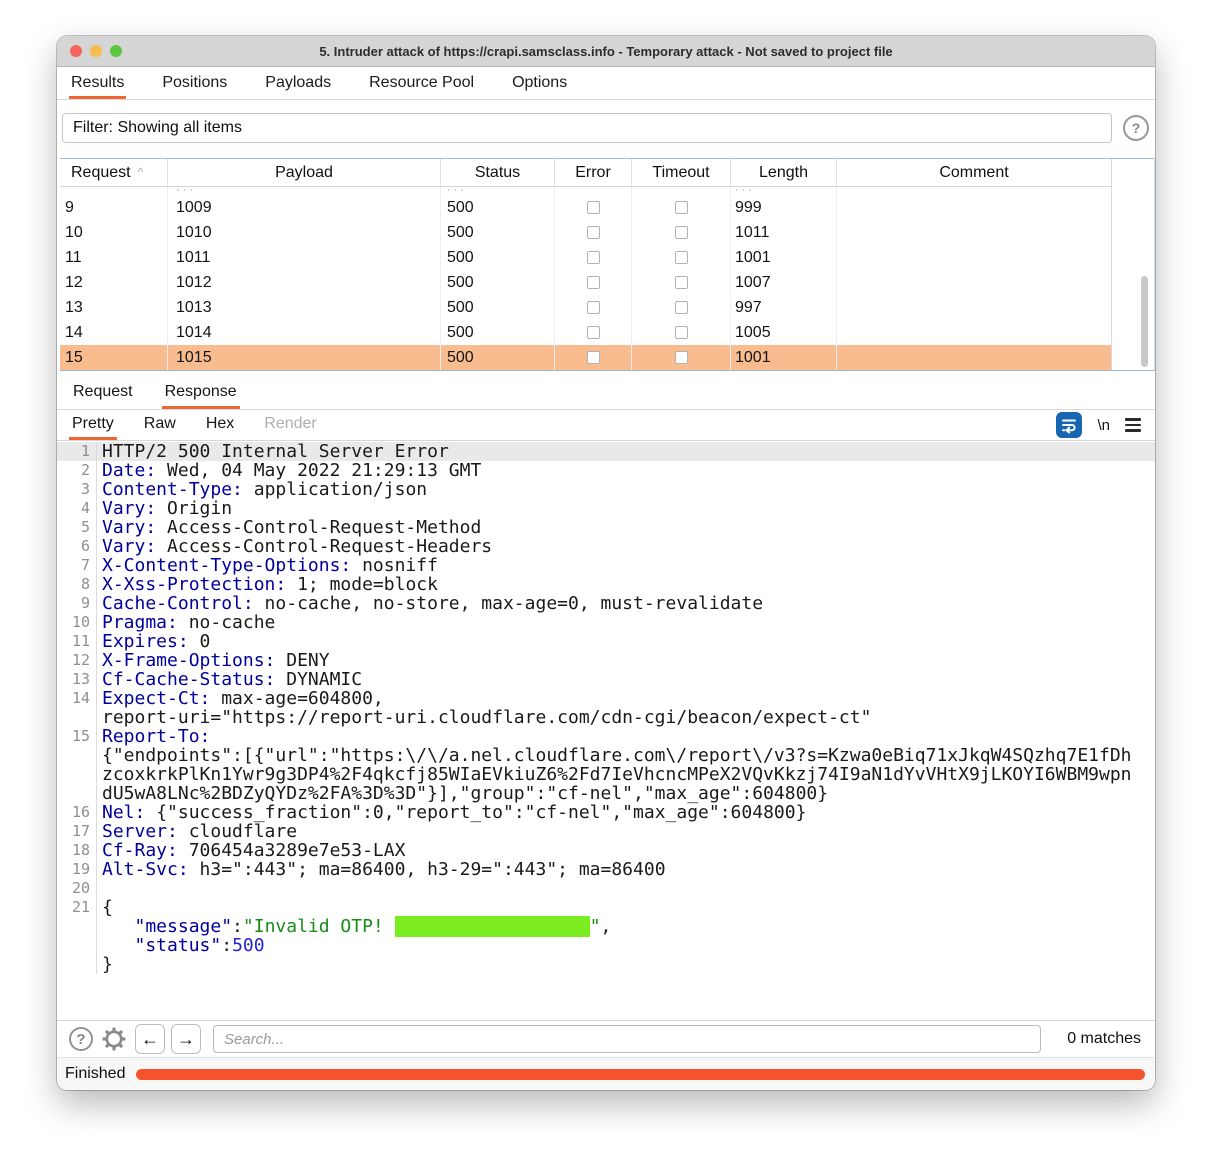 This screenshot has height=1163, width=1212. What do you see at coordinates (153, 736) in the screenshot?
I see `code-line: Report-To:` at bounding box center [153, 736].